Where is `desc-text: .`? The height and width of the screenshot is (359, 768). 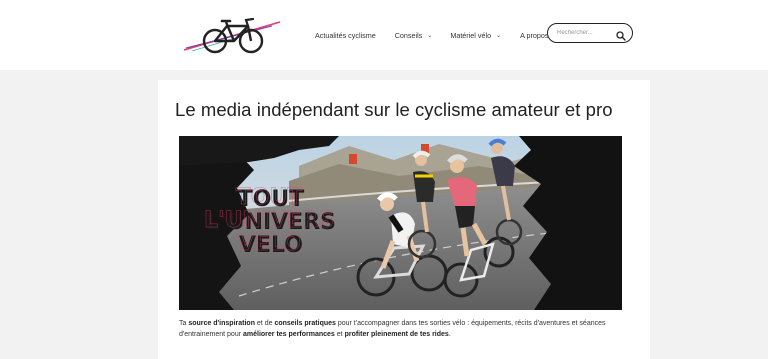 desc-text: . is located at coordinates (449, 334).